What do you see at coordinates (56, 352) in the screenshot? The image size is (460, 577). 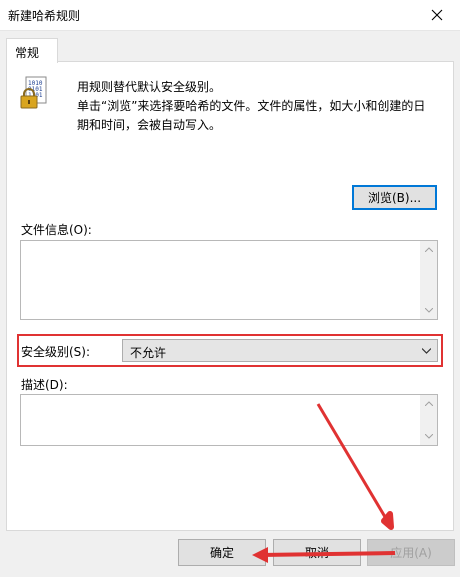 I see `security-level-label: 安全级别(S):` at bounding box center [56, 352].